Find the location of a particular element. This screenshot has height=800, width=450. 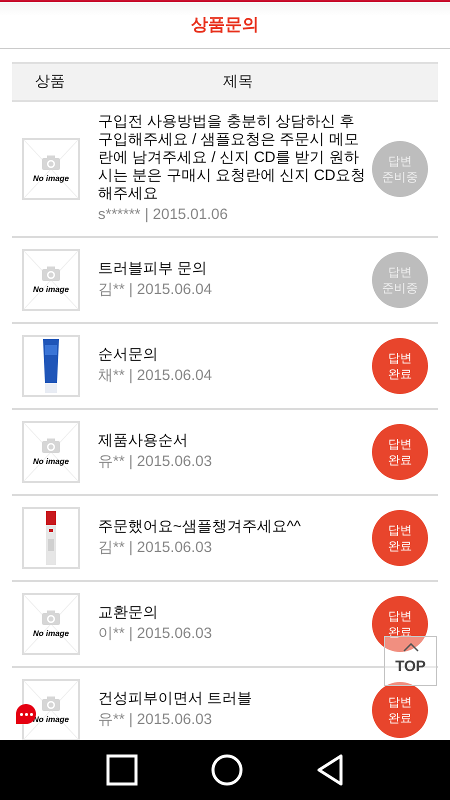

column-header: 상품 is located at coordinates (50, 82).